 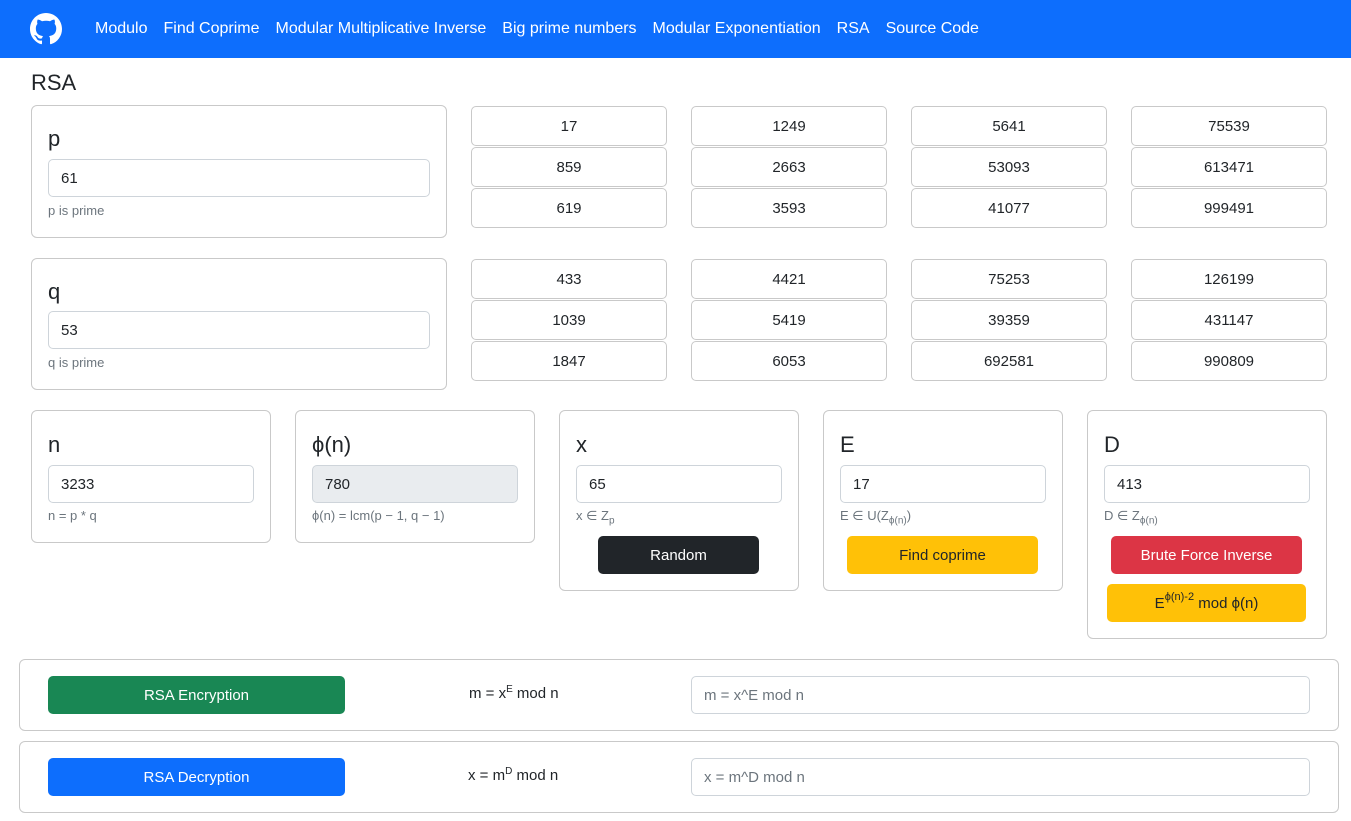 I want to click on encryption-formula-exponent: E, so click(x=509, y=689).